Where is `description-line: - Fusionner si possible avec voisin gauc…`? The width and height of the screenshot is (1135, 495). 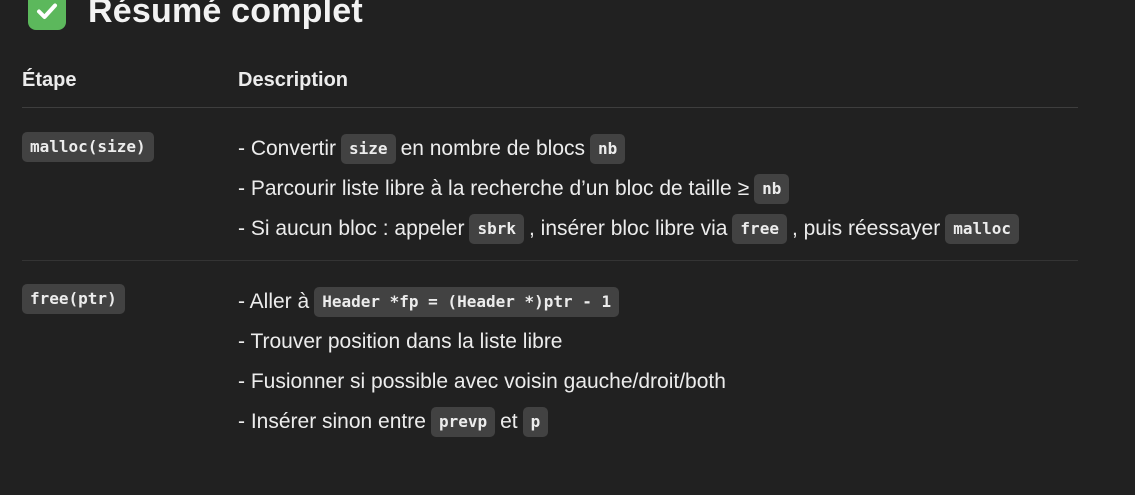
description-line: - Fusionner si possible avec voisin gauc… is located at coordinates (658, 382).